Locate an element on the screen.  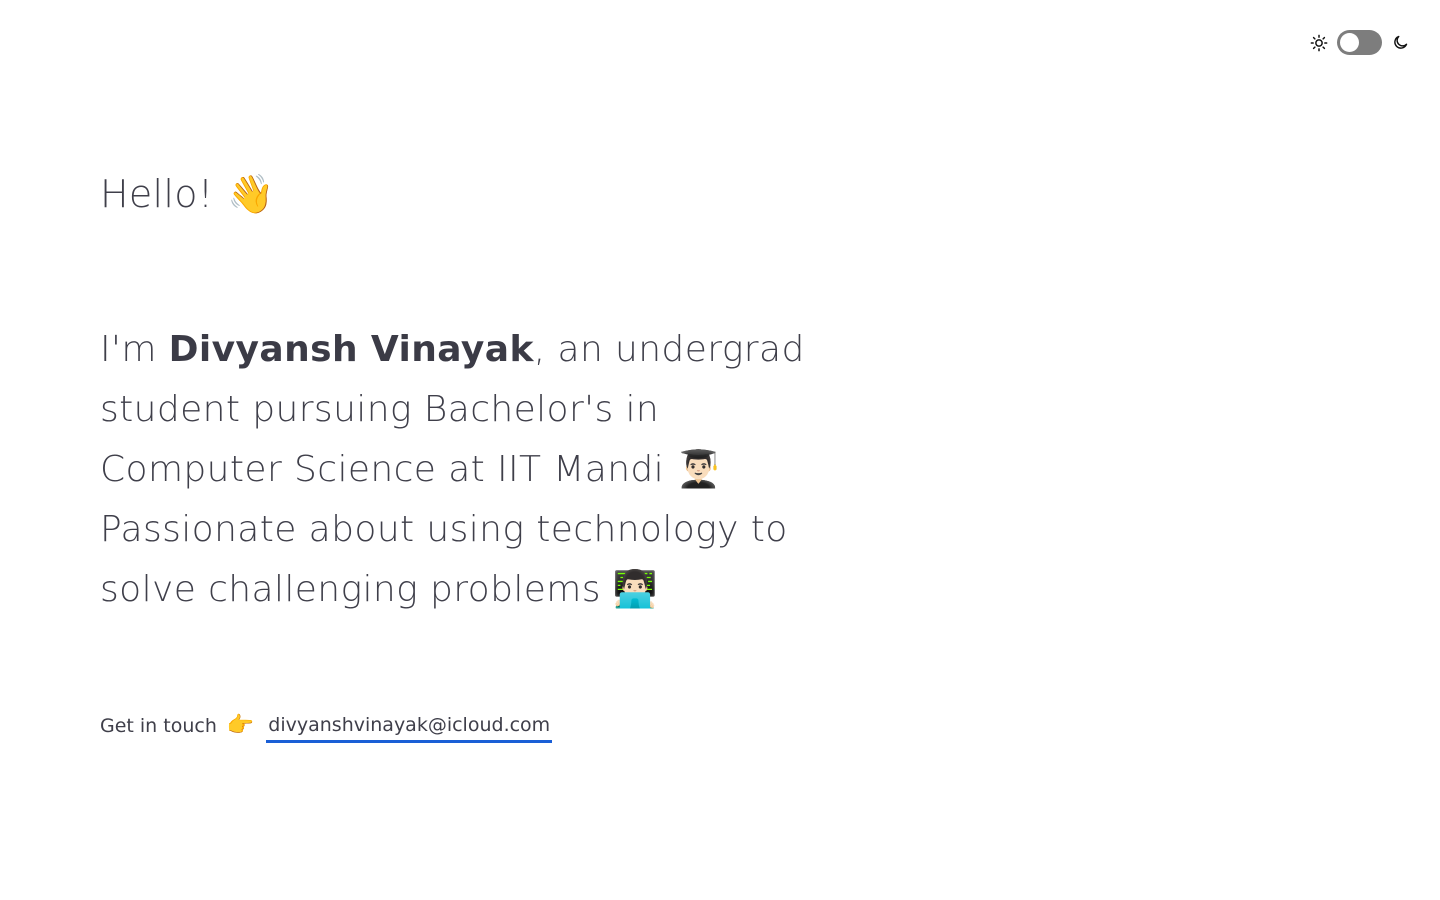
student-icon: 👨🏻‍🎓 is located at coordinates (698, 469).